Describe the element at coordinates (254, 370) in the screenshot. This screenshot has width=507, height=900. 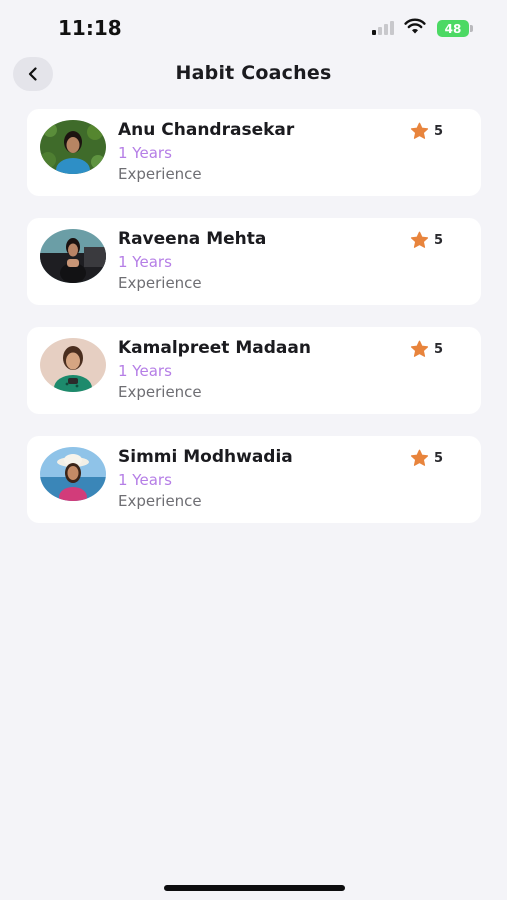
I see `coach-card: Kamalpreet Madaan 1 Years Experience 5` at that location.